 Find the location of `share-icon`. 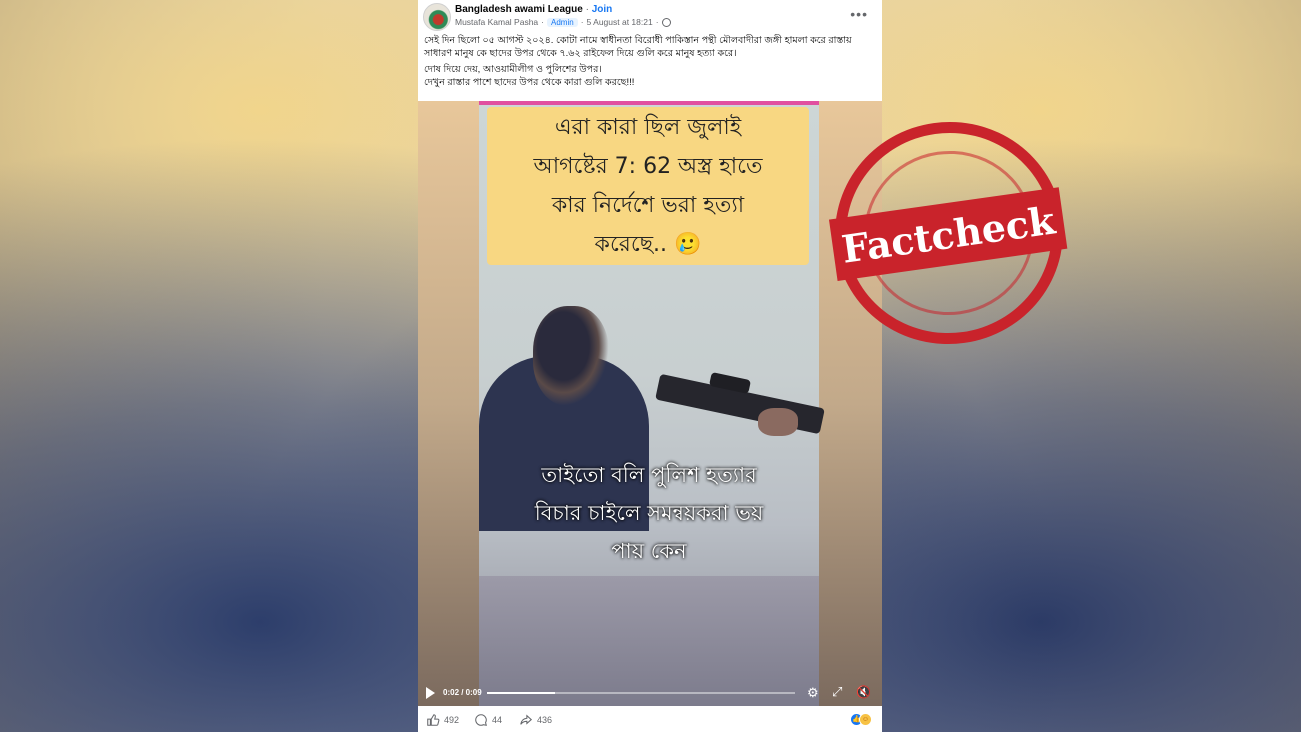

share-icon is located at coordinates (526, 719).